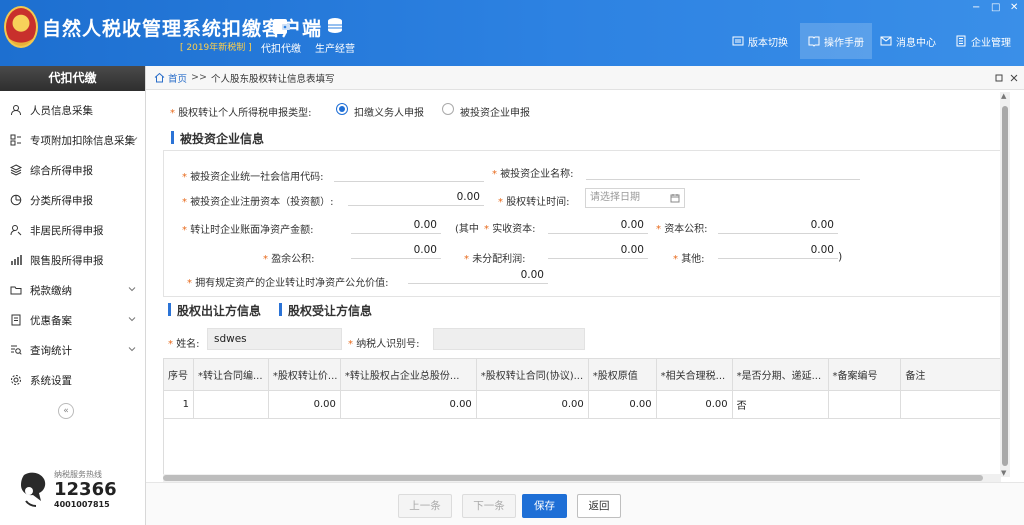 Image resolution: width=1024 pixels, height=525 pixels. What do you see at coordinates (1014, 7) in the screenshot?
I see `close-button: ✕` at bounding box center [1014, 7].